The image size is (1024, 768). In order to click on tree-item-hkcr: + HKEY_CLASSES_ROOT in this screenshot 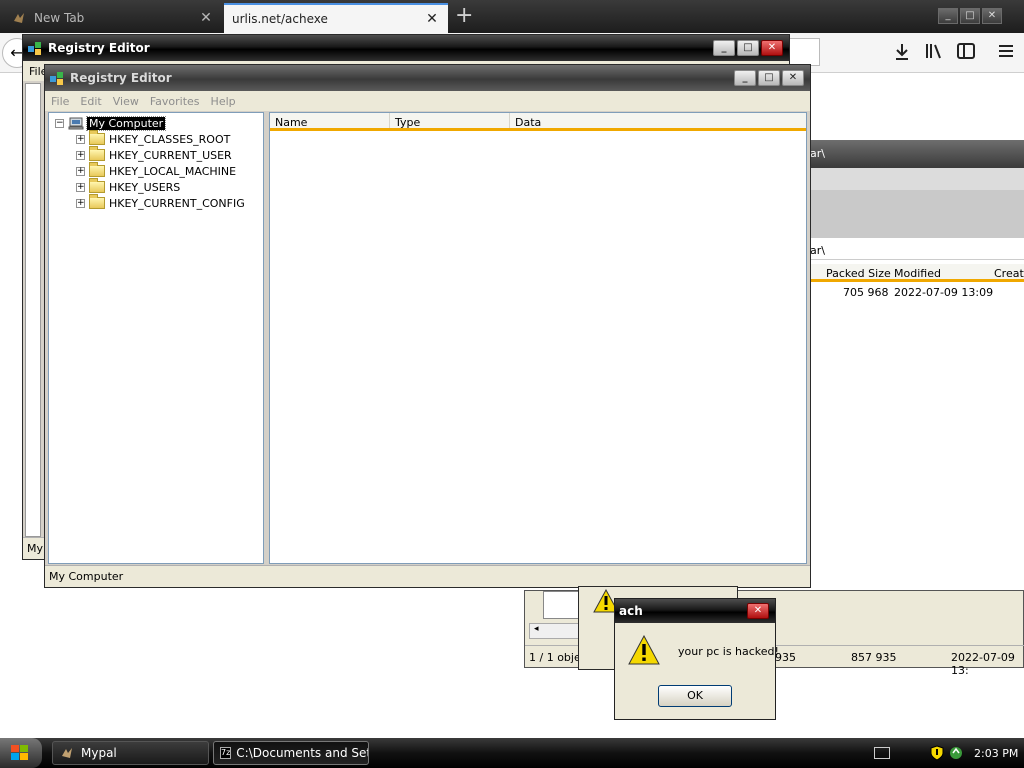, I will do `click(153, 138)`.